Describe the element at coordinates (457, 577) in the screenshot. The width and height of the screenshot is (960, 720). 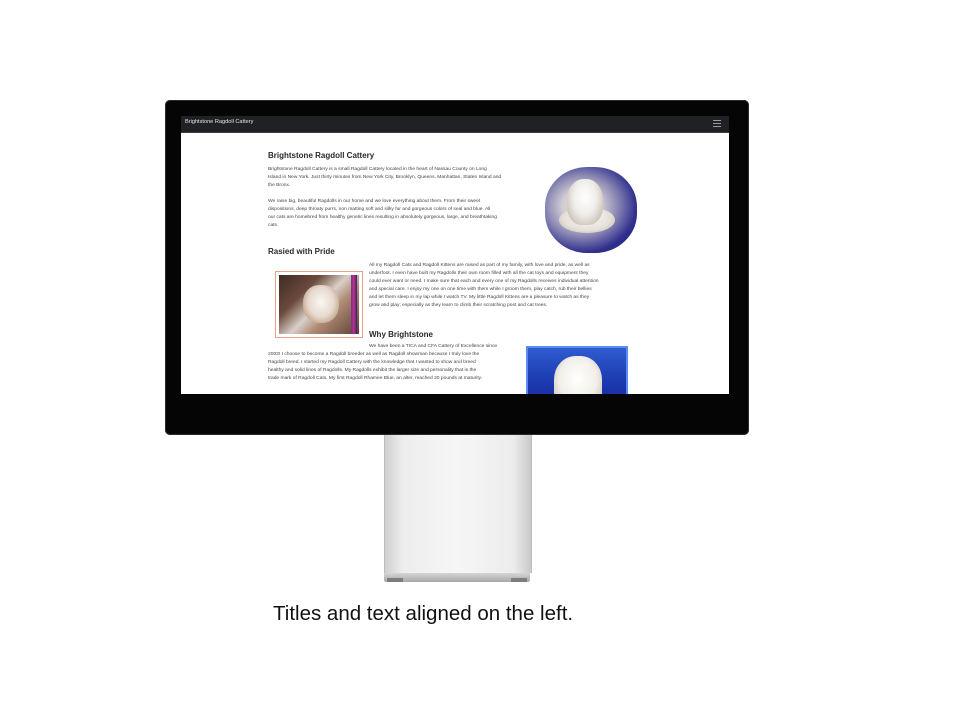
I see `monitor-stand-base` at that location.